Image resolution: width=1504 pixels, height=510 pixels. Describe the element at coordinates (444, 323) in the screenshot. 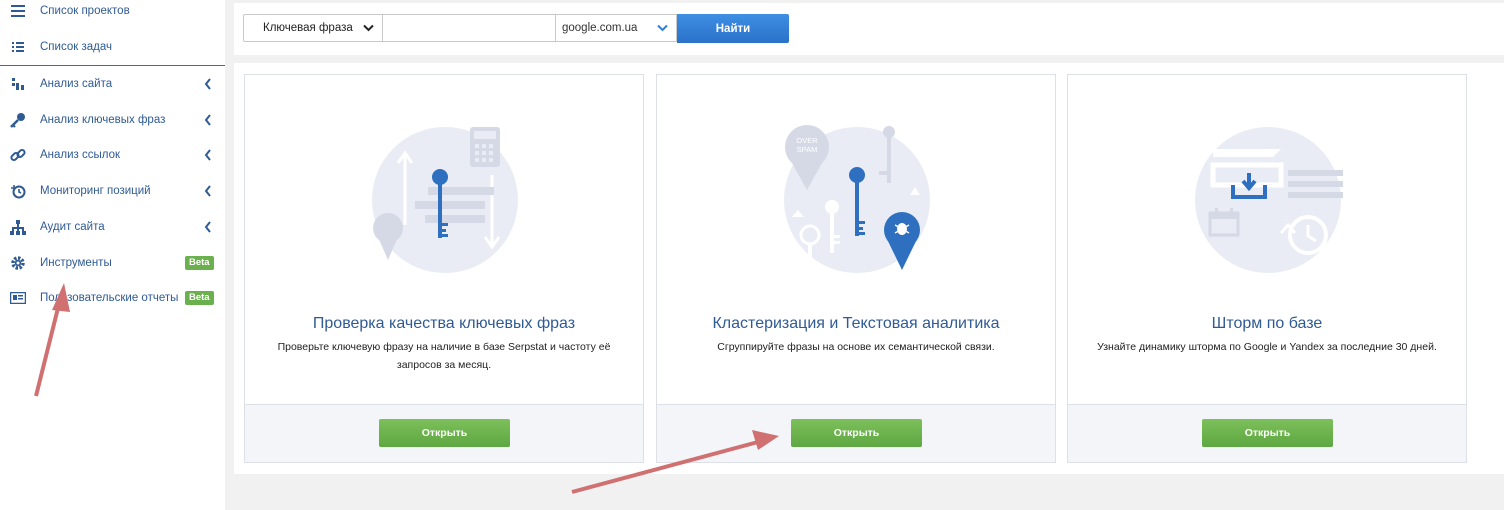

I see `card-title: Проверка качества ключевых фраз` at that location.